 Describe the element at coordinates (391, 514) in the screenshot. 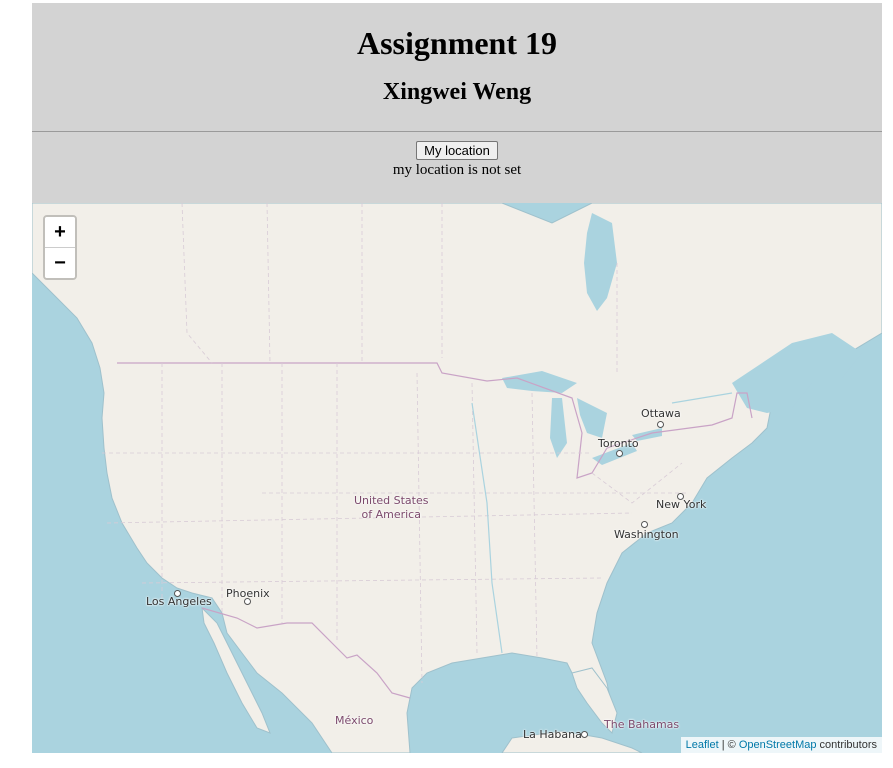

I see `label-usa-line2: of America` at that location.